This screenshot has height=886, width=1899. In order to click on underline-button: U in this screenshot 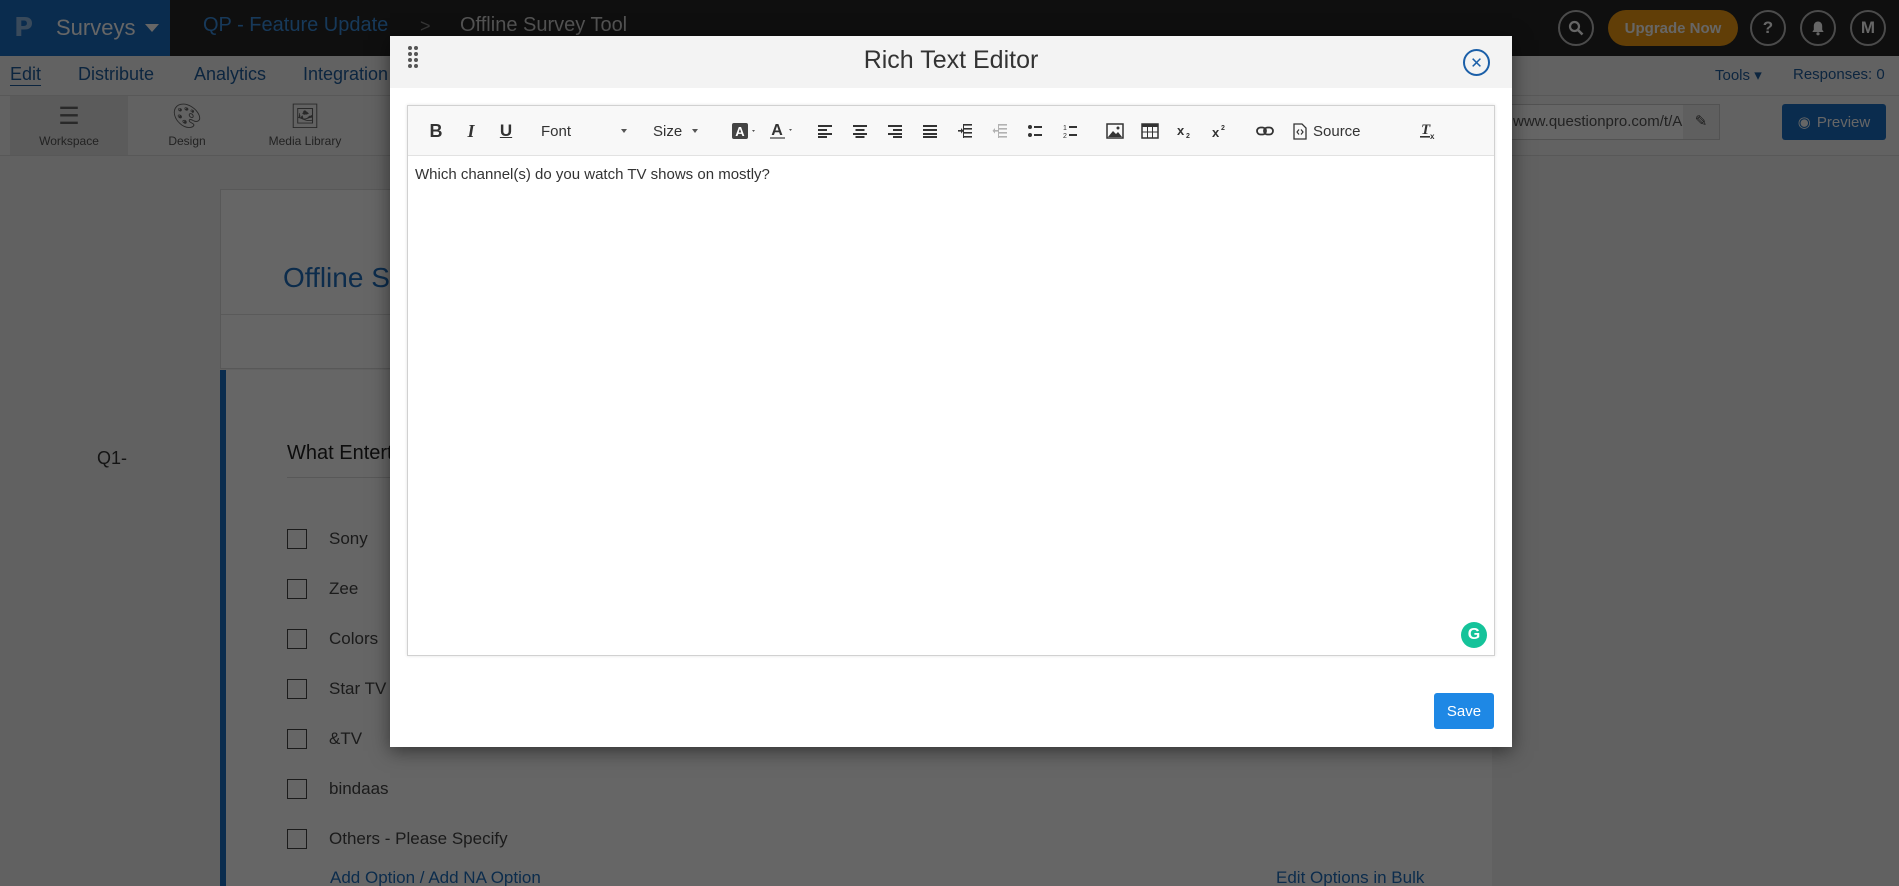, I will do `click(506, 131)`.